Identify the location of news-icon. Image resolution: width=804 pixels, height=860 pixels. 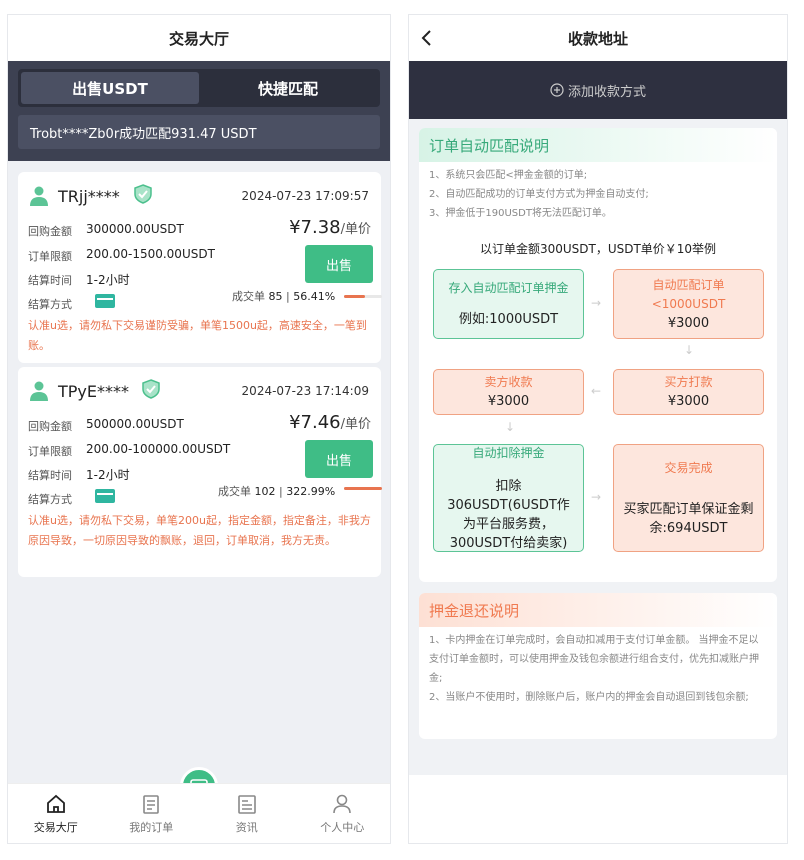
(246, 804).